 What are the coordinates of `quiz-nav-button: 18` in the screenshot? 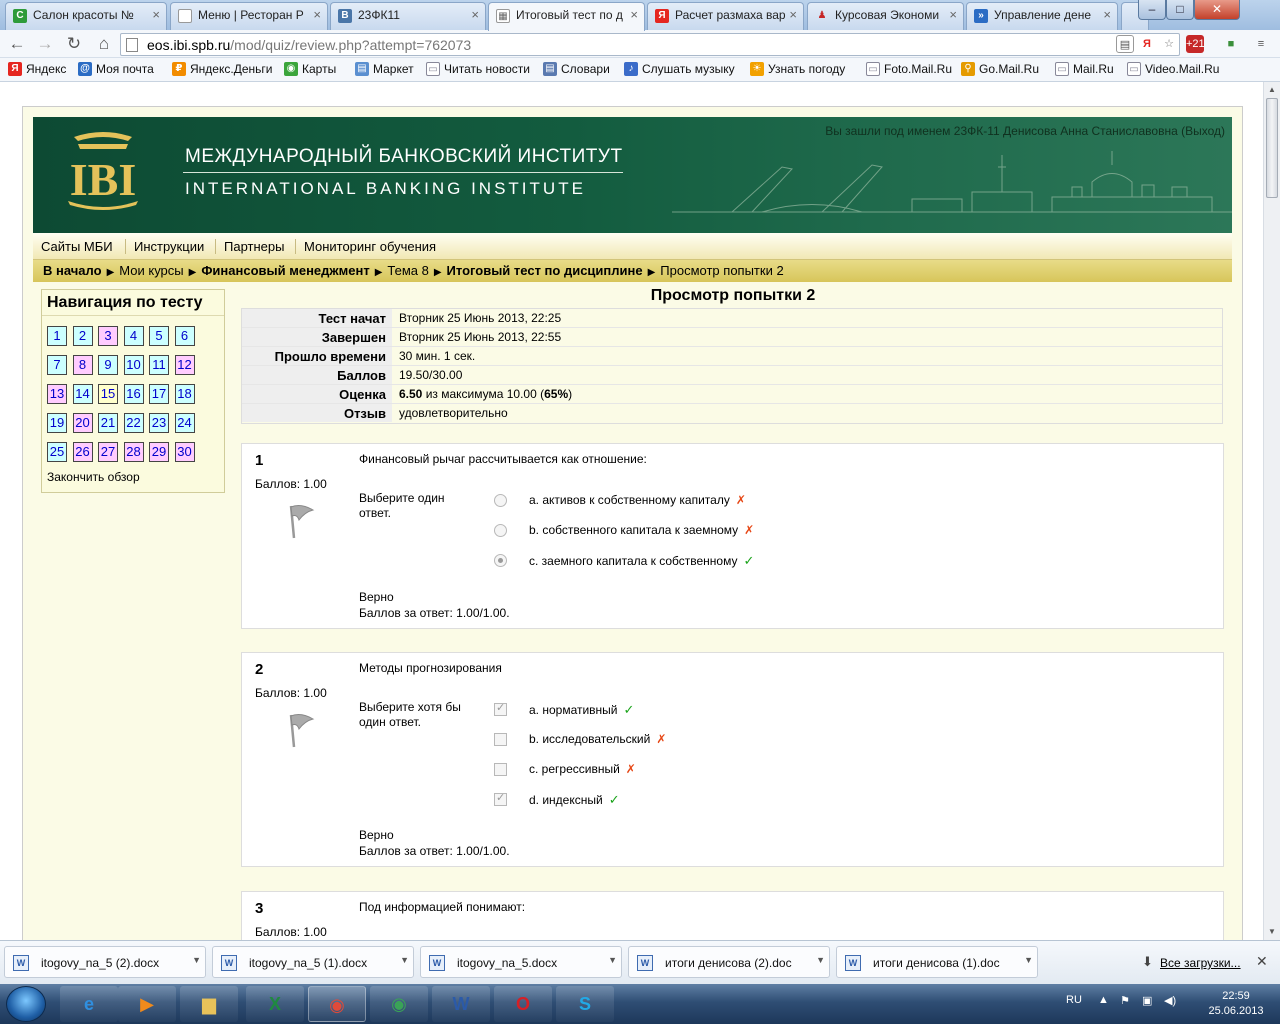 It's located at (184, 394).